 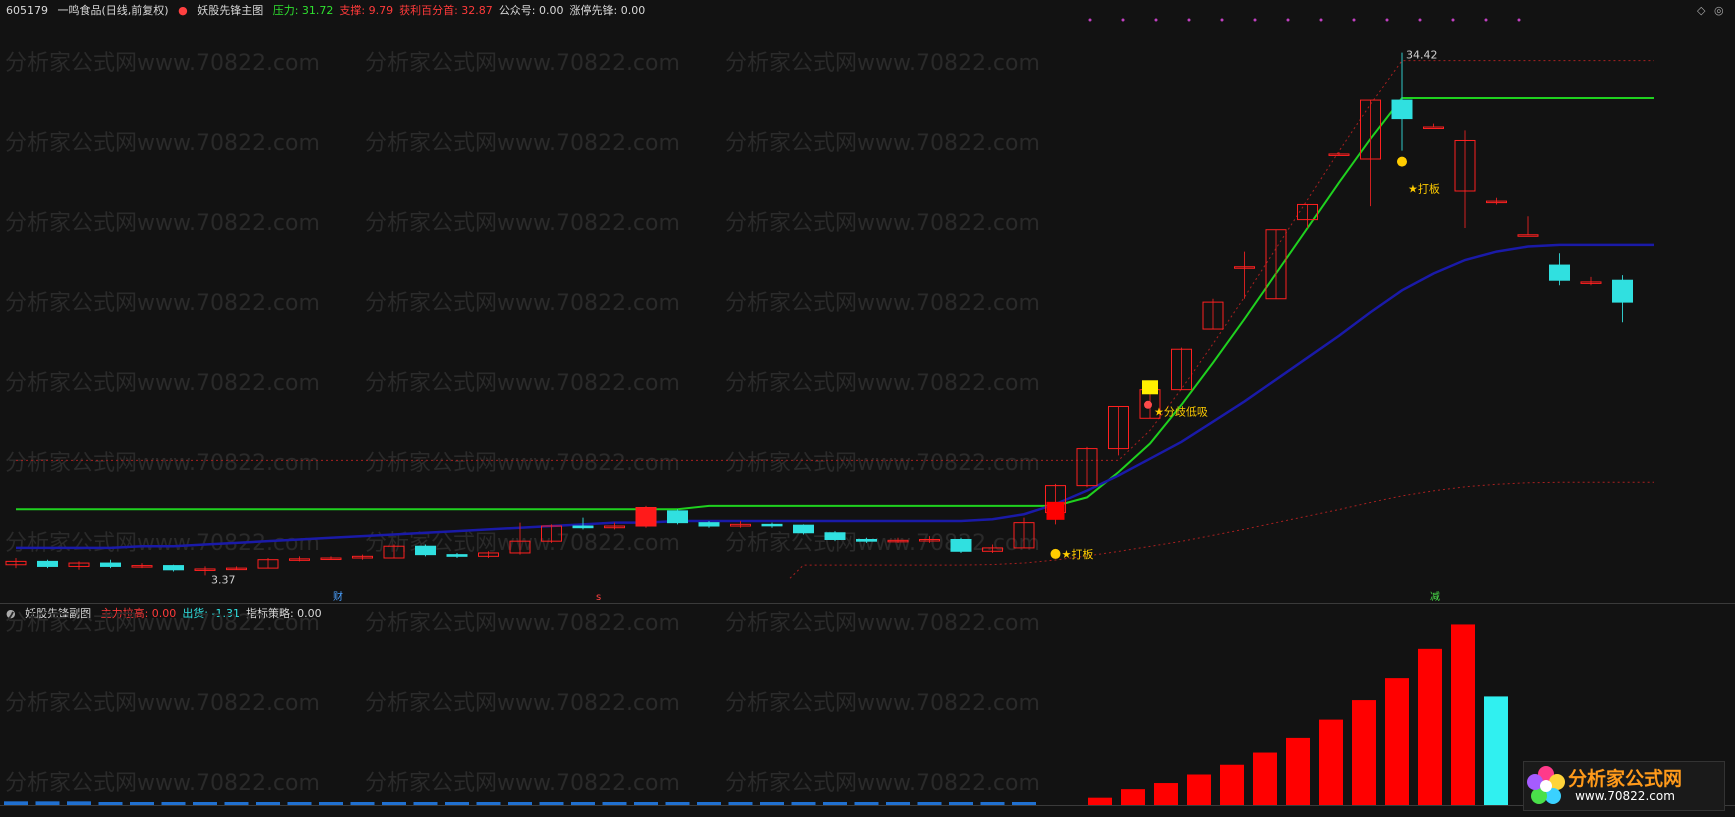 I want to click on high-price-label: 34.42, so click(x=1422, y=55).